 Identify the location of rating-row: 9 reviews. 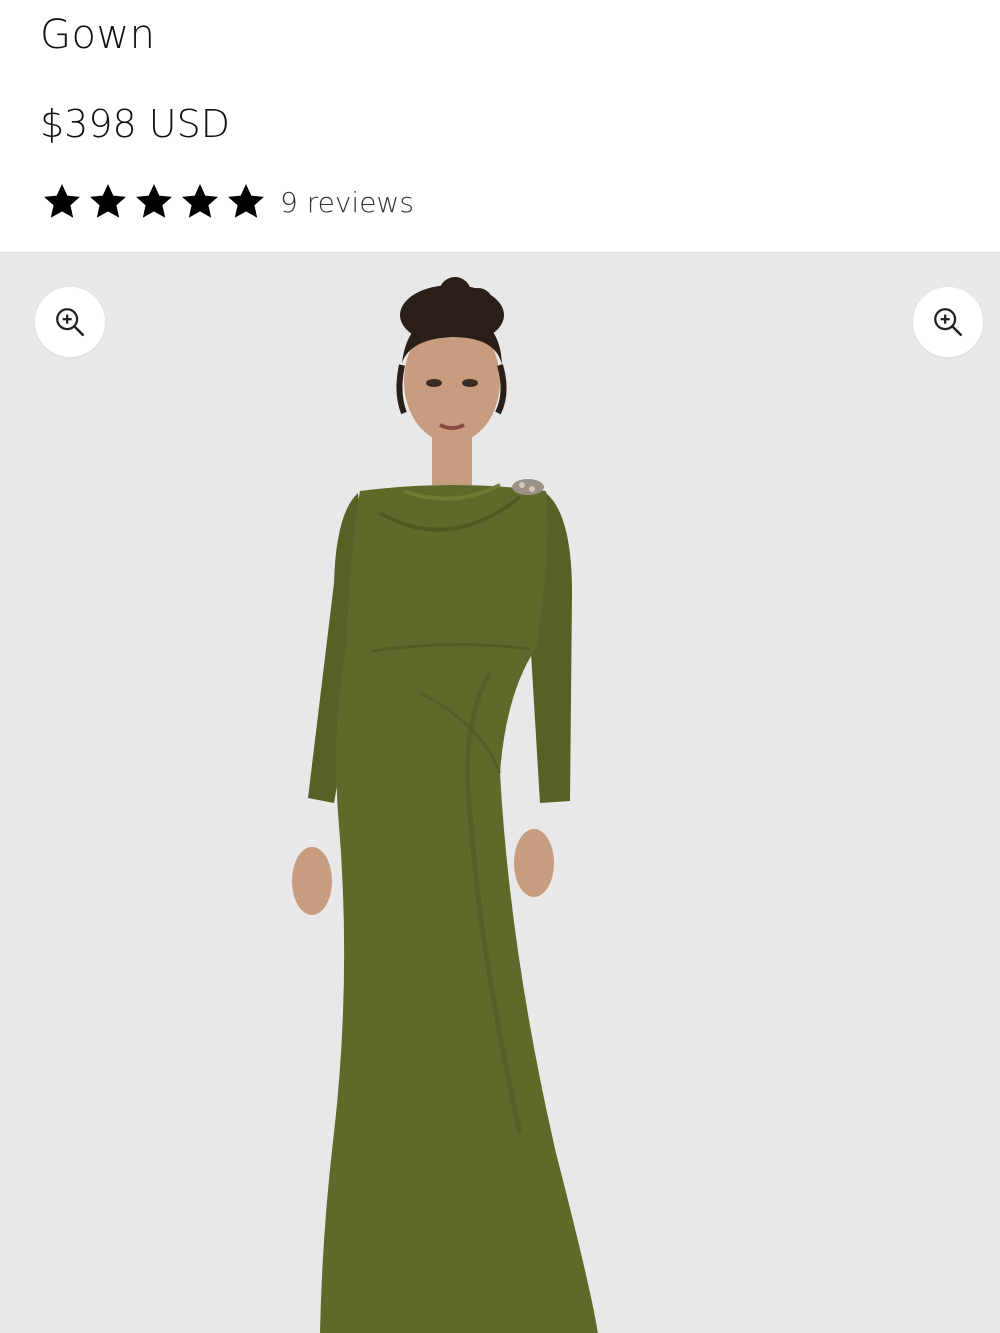
(227, 202).